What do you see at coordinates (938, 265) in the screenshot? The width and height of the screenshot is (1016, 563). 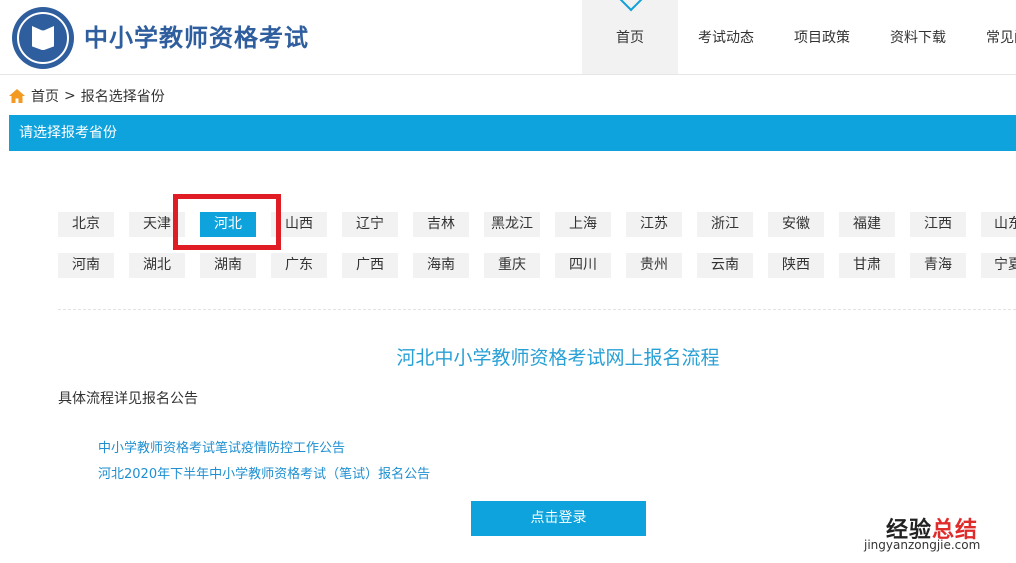 I see `province-button: 青海` at bounding box center [938, 265].